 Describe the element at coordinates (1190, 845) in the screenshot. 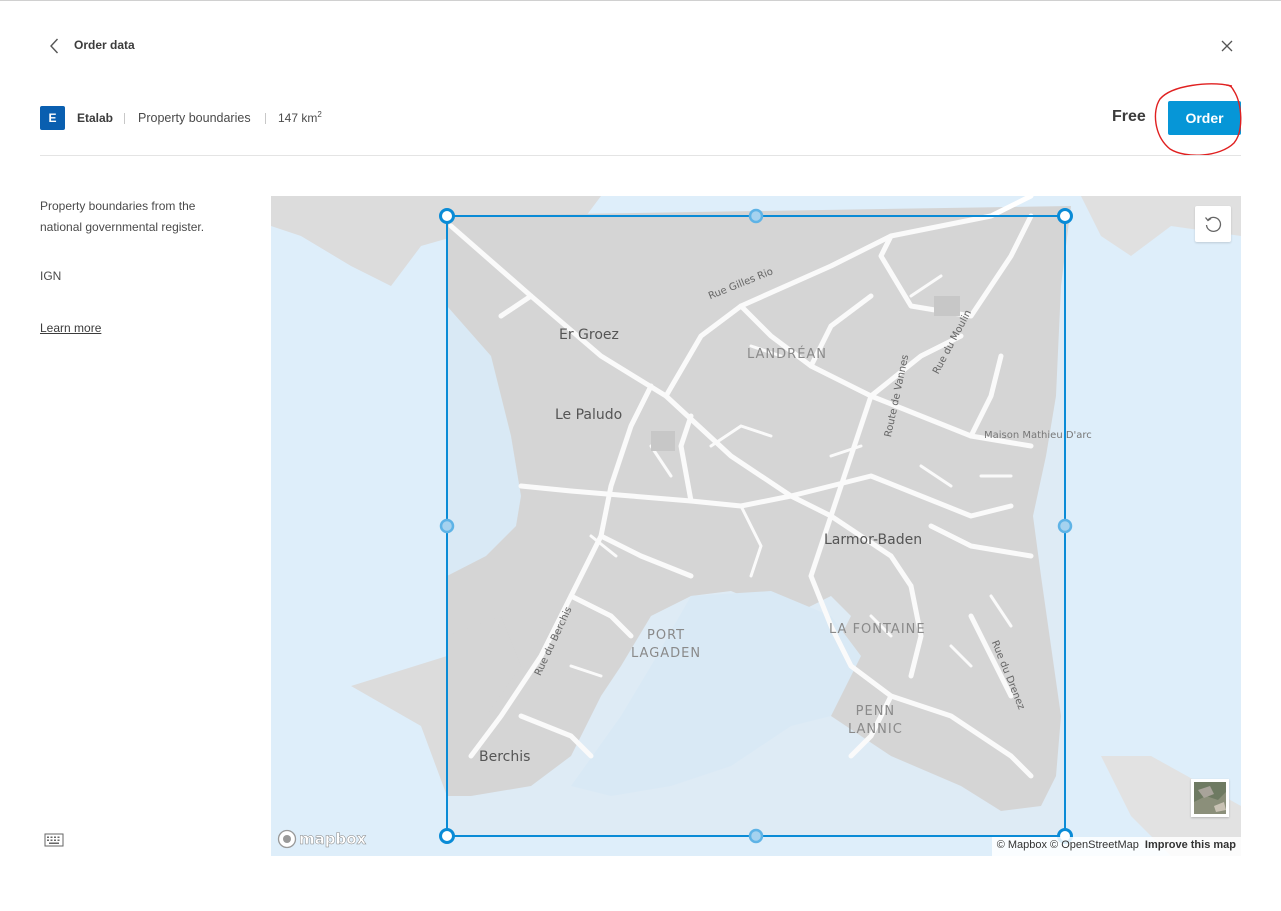

I see `improve-map-link: Improve this map` at that location.